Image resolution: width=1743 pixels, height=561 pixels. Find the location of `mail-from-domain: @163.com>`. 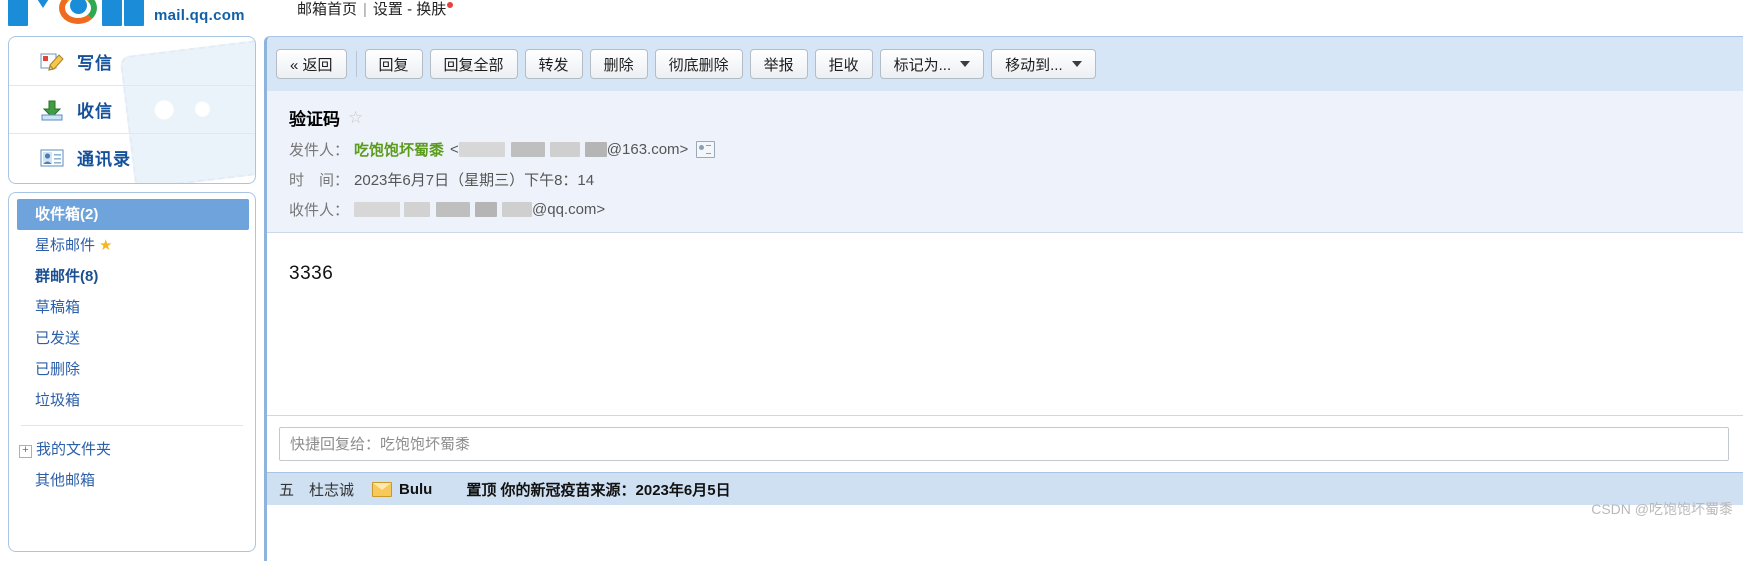

mail-from-domain: @163.com> is located at coordinates (647, 149).